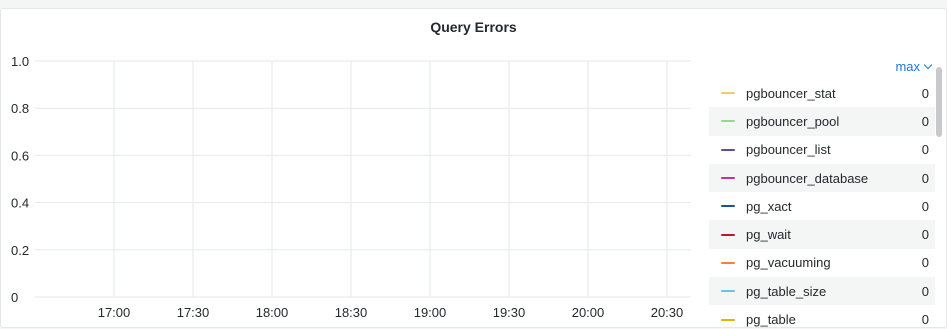 The height and width of the screenshot is (329, 947). I want to click on y-tick-label: 0, so click(14, 297).